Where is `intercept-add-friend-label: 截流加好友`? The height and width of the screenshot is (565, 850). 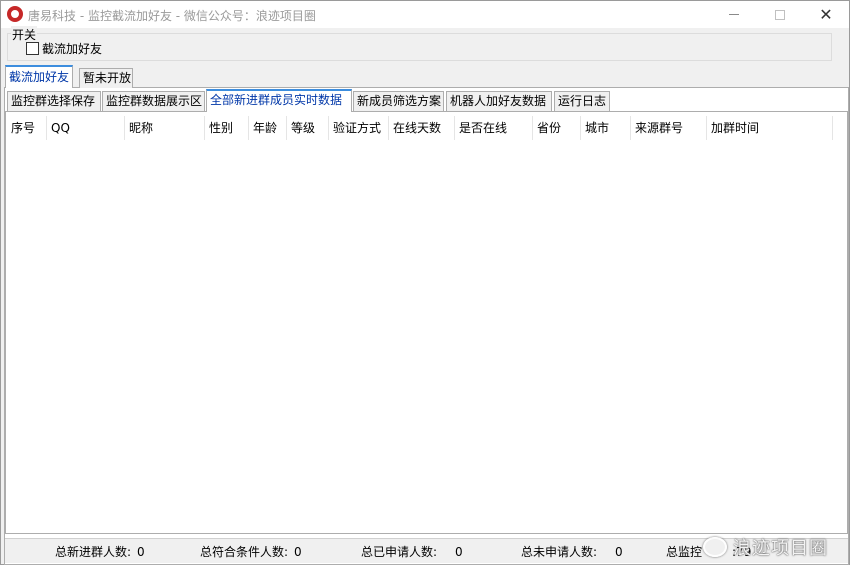 intercept-add-friend-label: 截流加好友 is located at coordinates (72, 49).